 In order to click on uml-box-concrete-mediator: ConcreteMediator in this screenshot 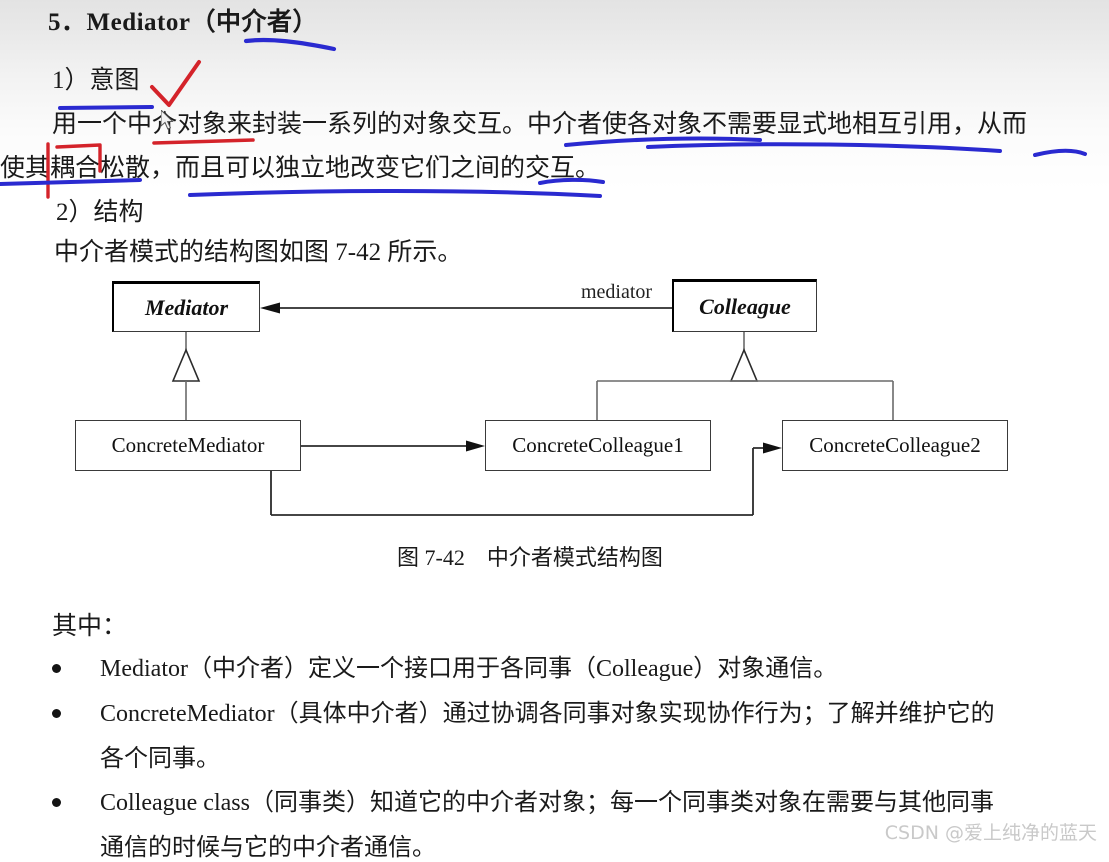, I will do `click(188, 445)`.